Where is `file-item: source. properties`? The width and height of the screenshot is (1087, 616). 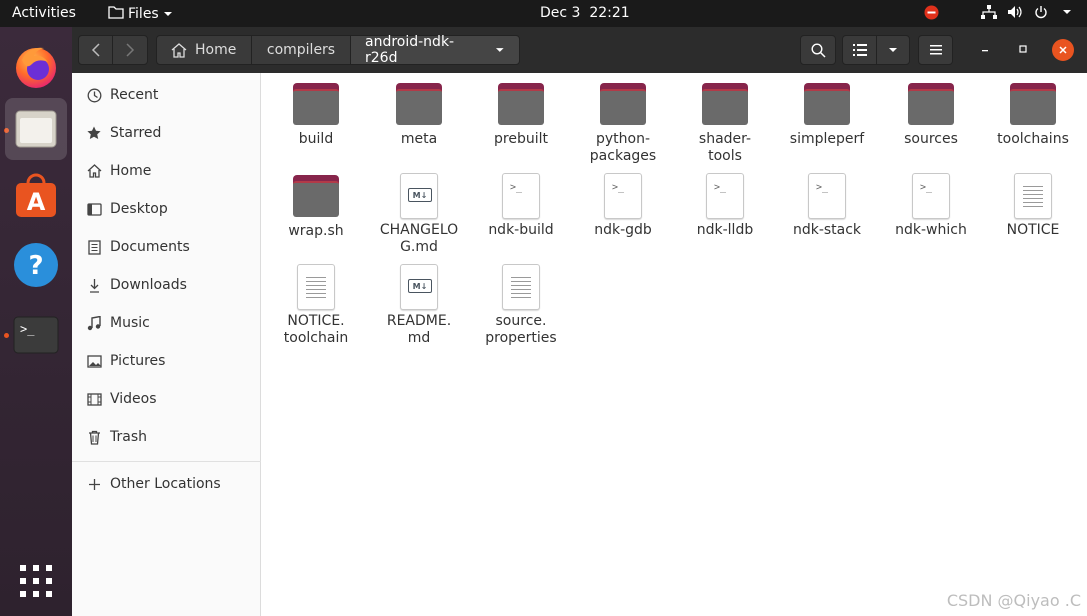 file-item: source. properties is located at coordinates (521, 305).